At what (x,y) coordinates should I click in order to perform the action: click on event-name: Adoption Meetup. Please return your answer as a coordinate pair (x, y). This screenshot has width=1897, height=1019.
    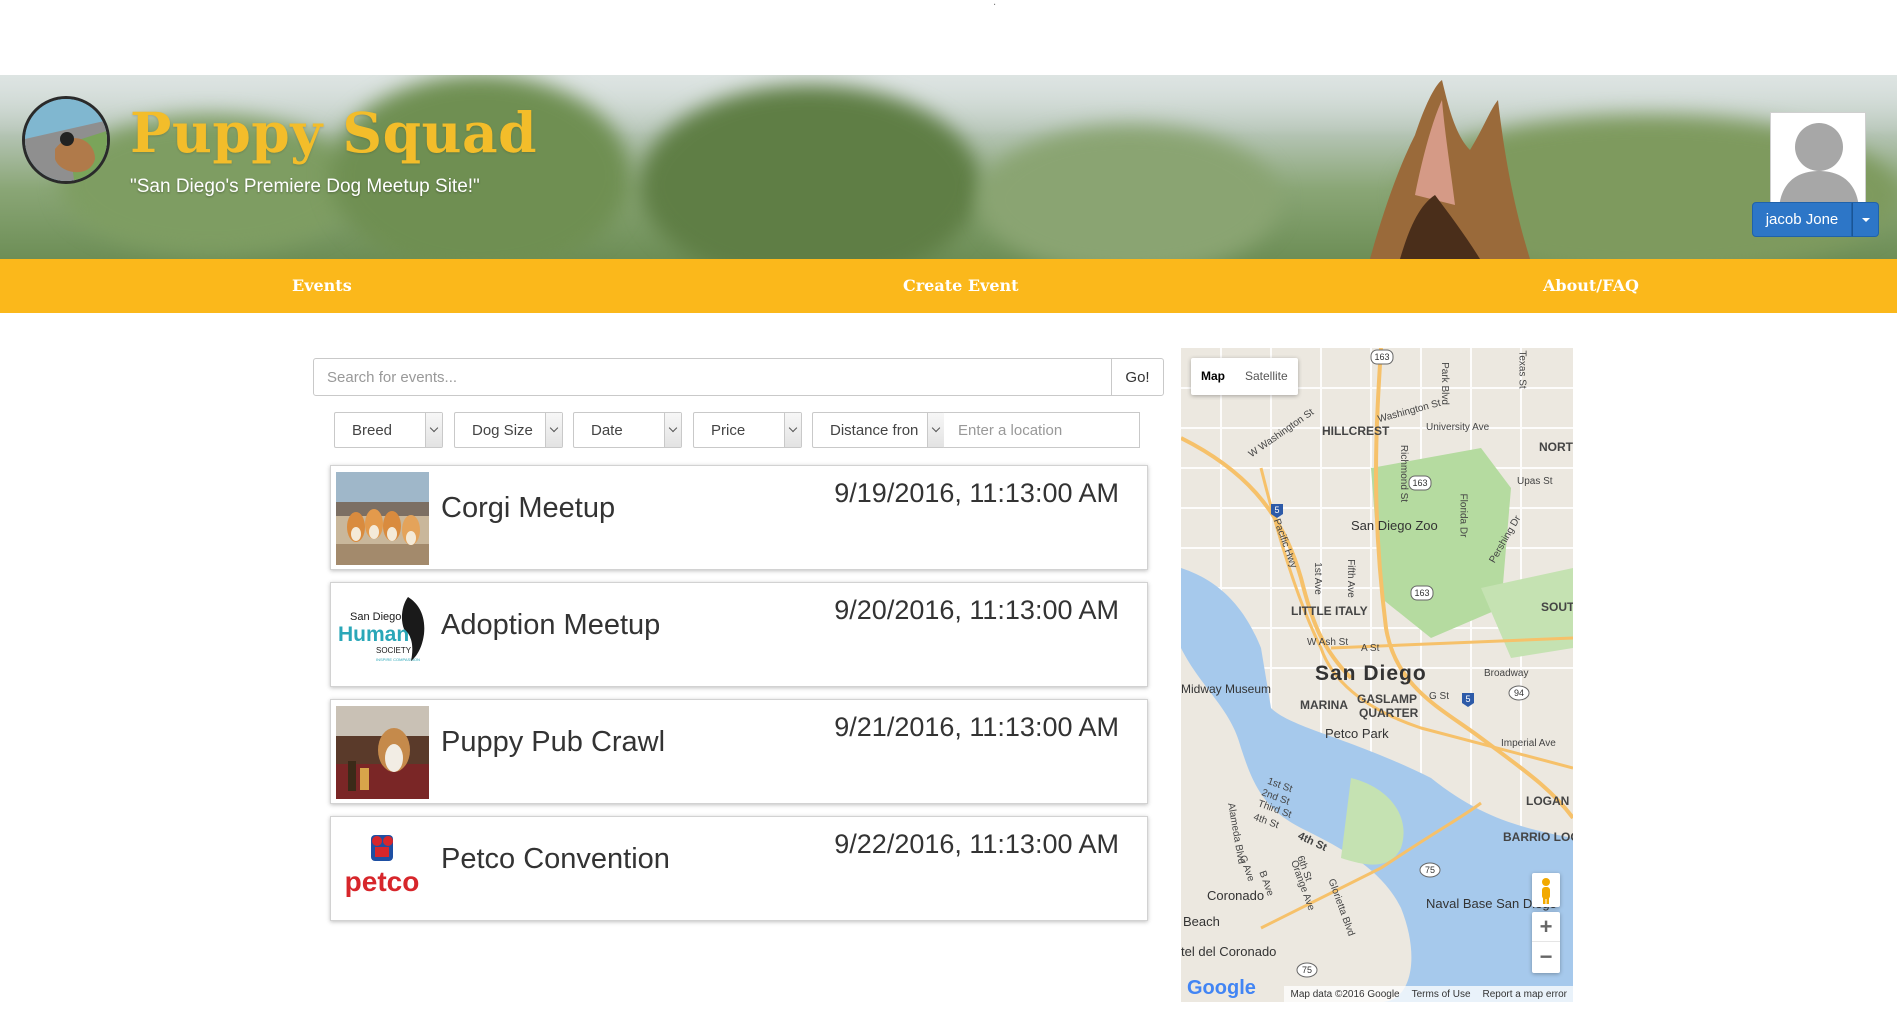
    Looking at the image, I should click on (551, 625).